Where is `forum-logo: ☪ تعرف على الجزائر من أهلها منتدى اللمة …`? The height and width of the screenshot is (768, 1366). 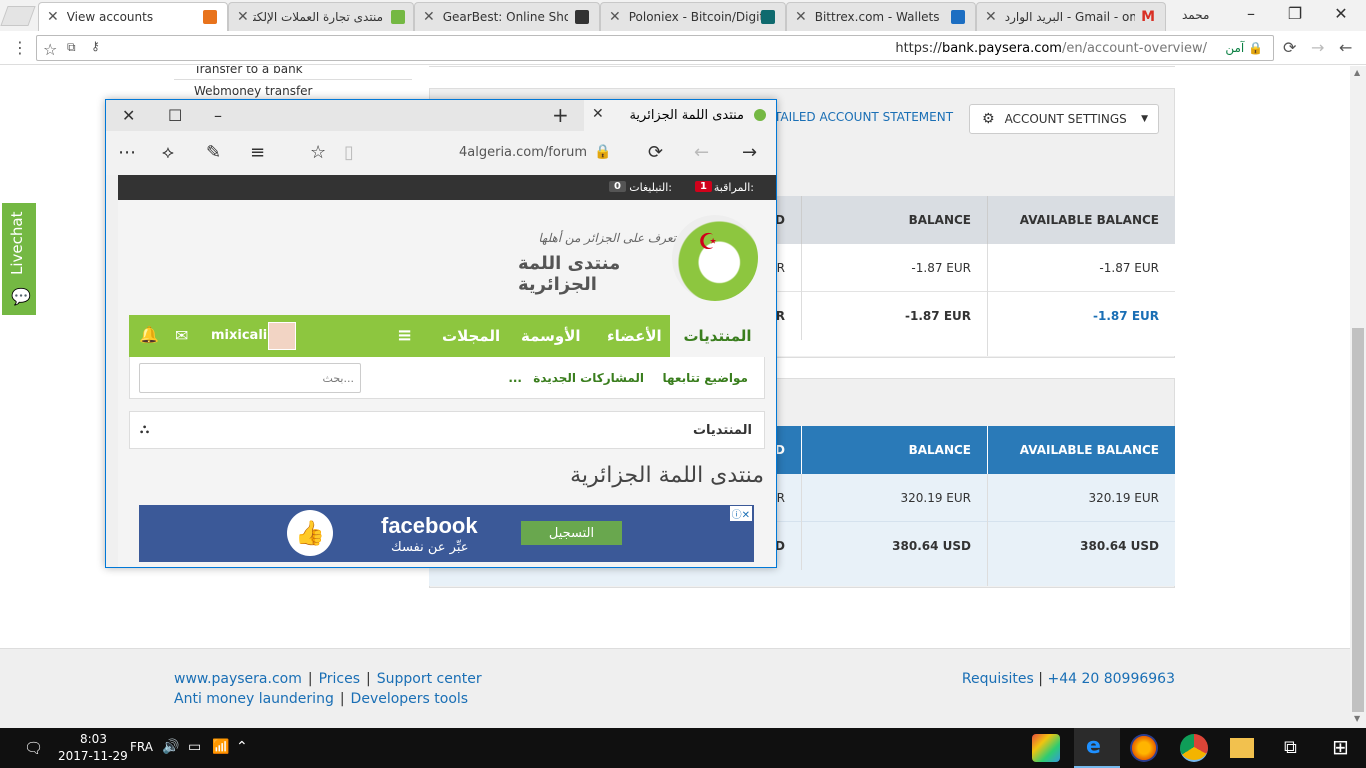 forum-logo: ☪ تعرف على الجزائر من أهلها منتدى اللمة … is located at coordinates (638, 260).